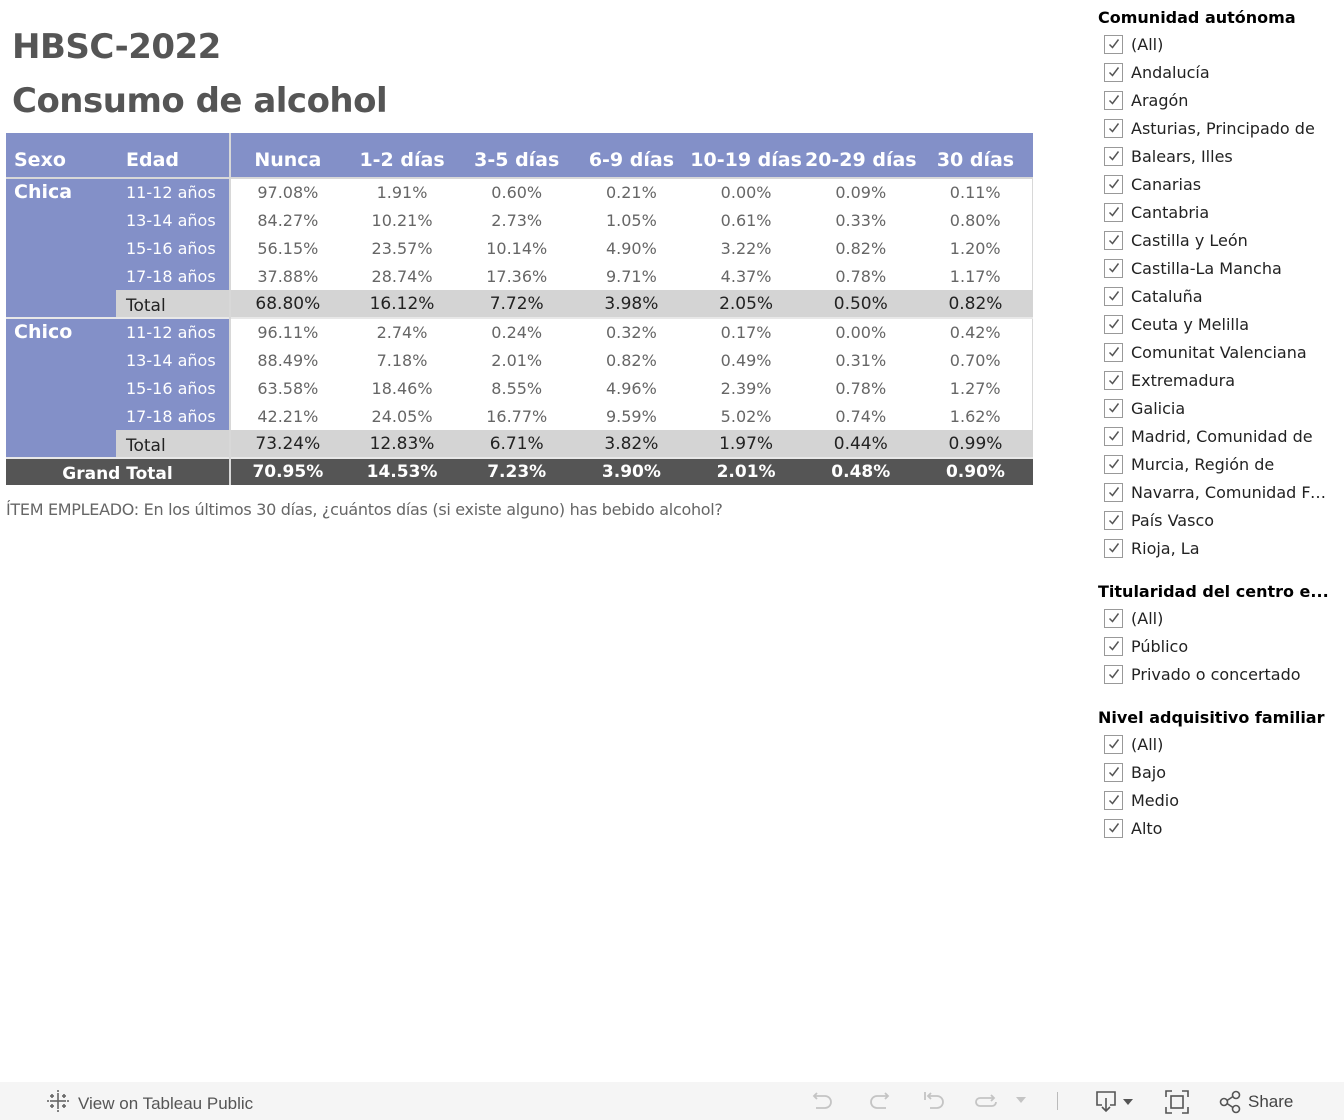 The image size is (1344, 1120). What do you see at coordinates (1221, 156) in the screenshot?
I see `filter-item: Balears, Illes` at bounding box center [1221, 156].